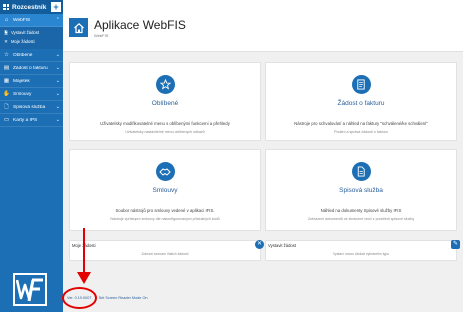  Describe the element at coordinates (56, 7) in the screenshot. I see `add-button: +` at that location.